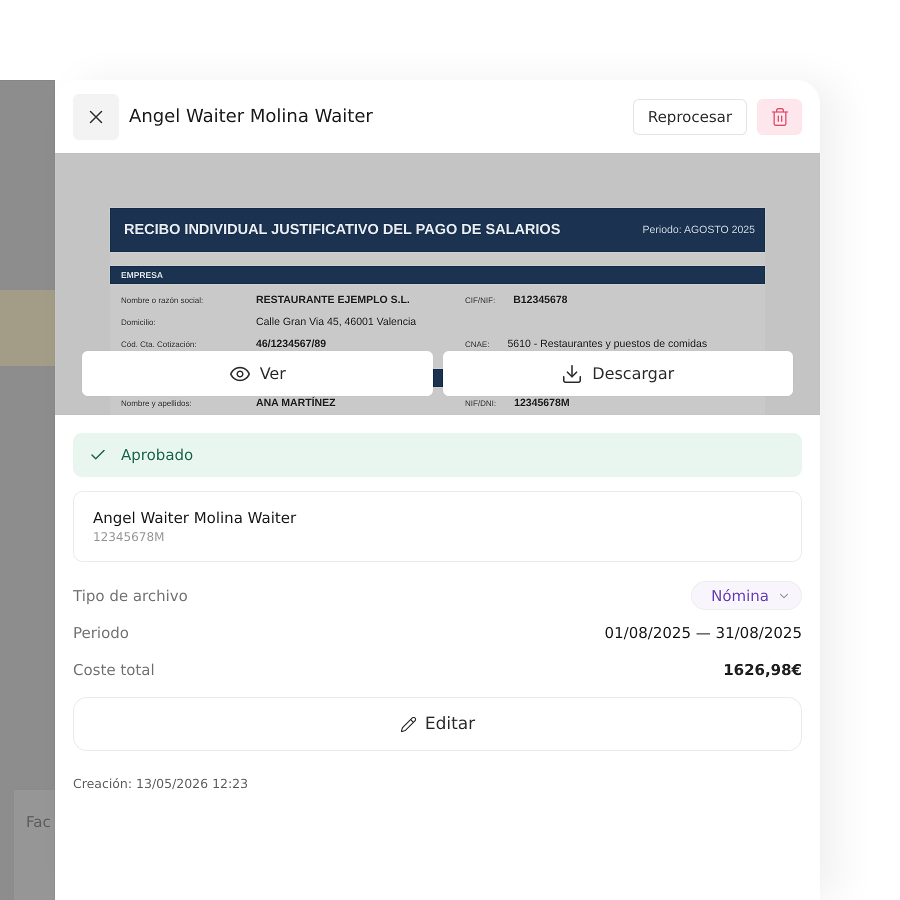  Describe the element at coordinates (157, 455) in the screenshot. I see `status-label: Aprobado` at that location.